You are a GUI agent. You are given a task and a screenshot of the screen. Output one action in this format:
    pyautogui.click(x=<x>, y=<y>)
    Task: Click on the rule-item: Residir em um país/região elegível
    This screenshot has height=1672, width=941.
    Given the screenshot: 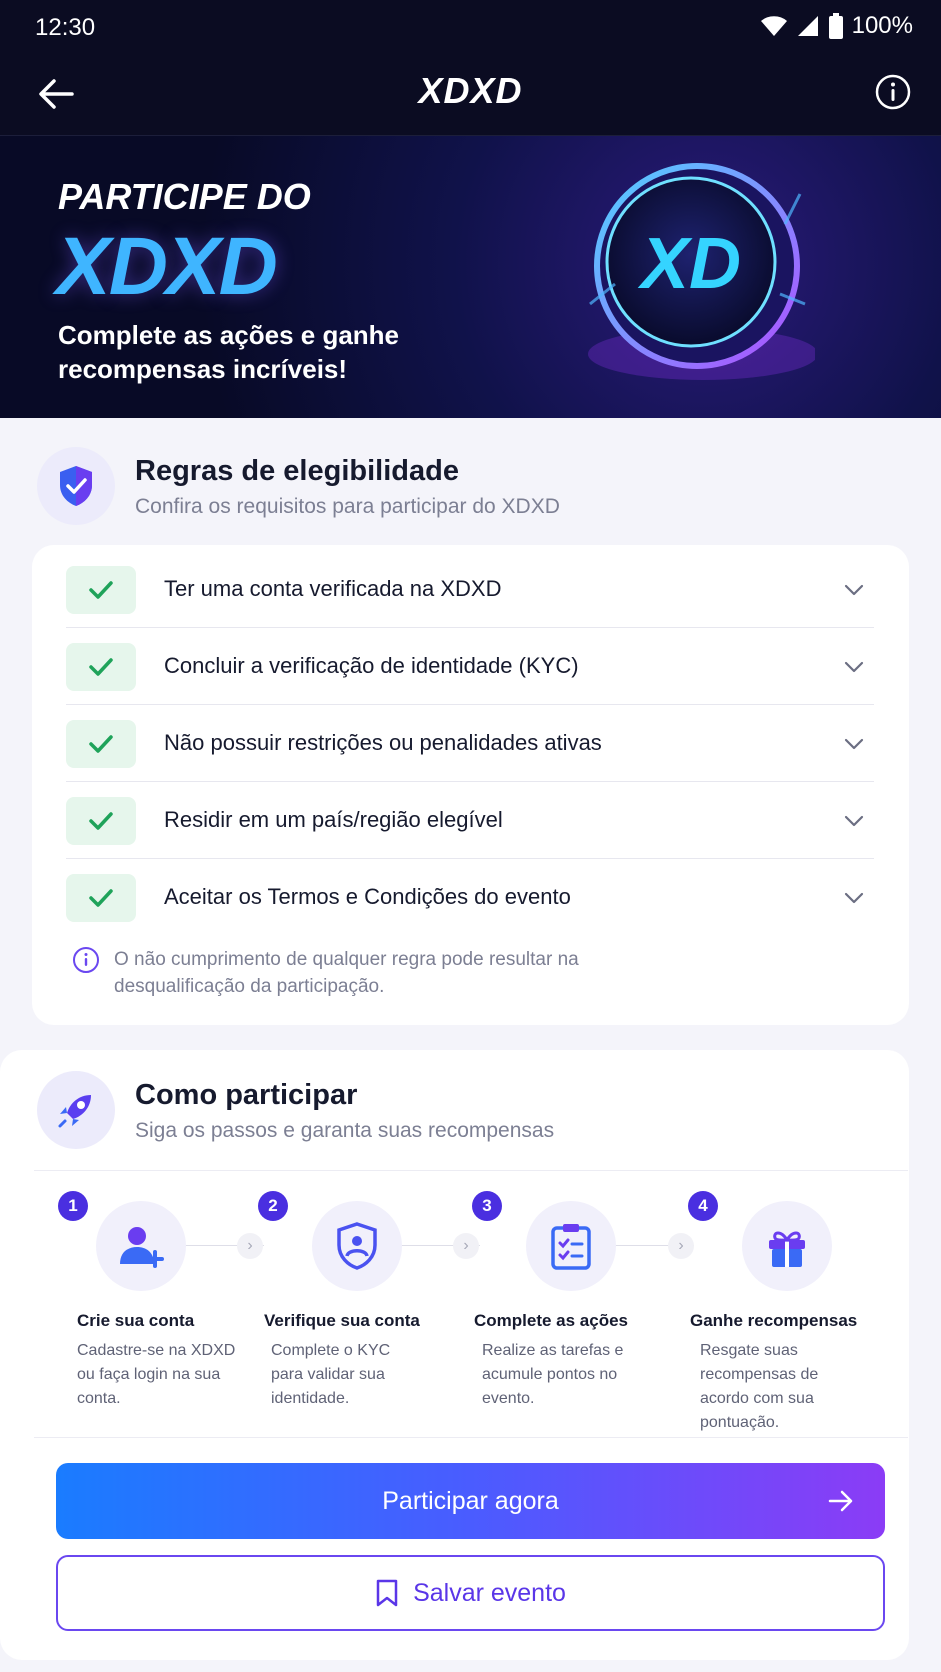 What is the action you would take?
    pyautogui.click(x=470, y=821)
    